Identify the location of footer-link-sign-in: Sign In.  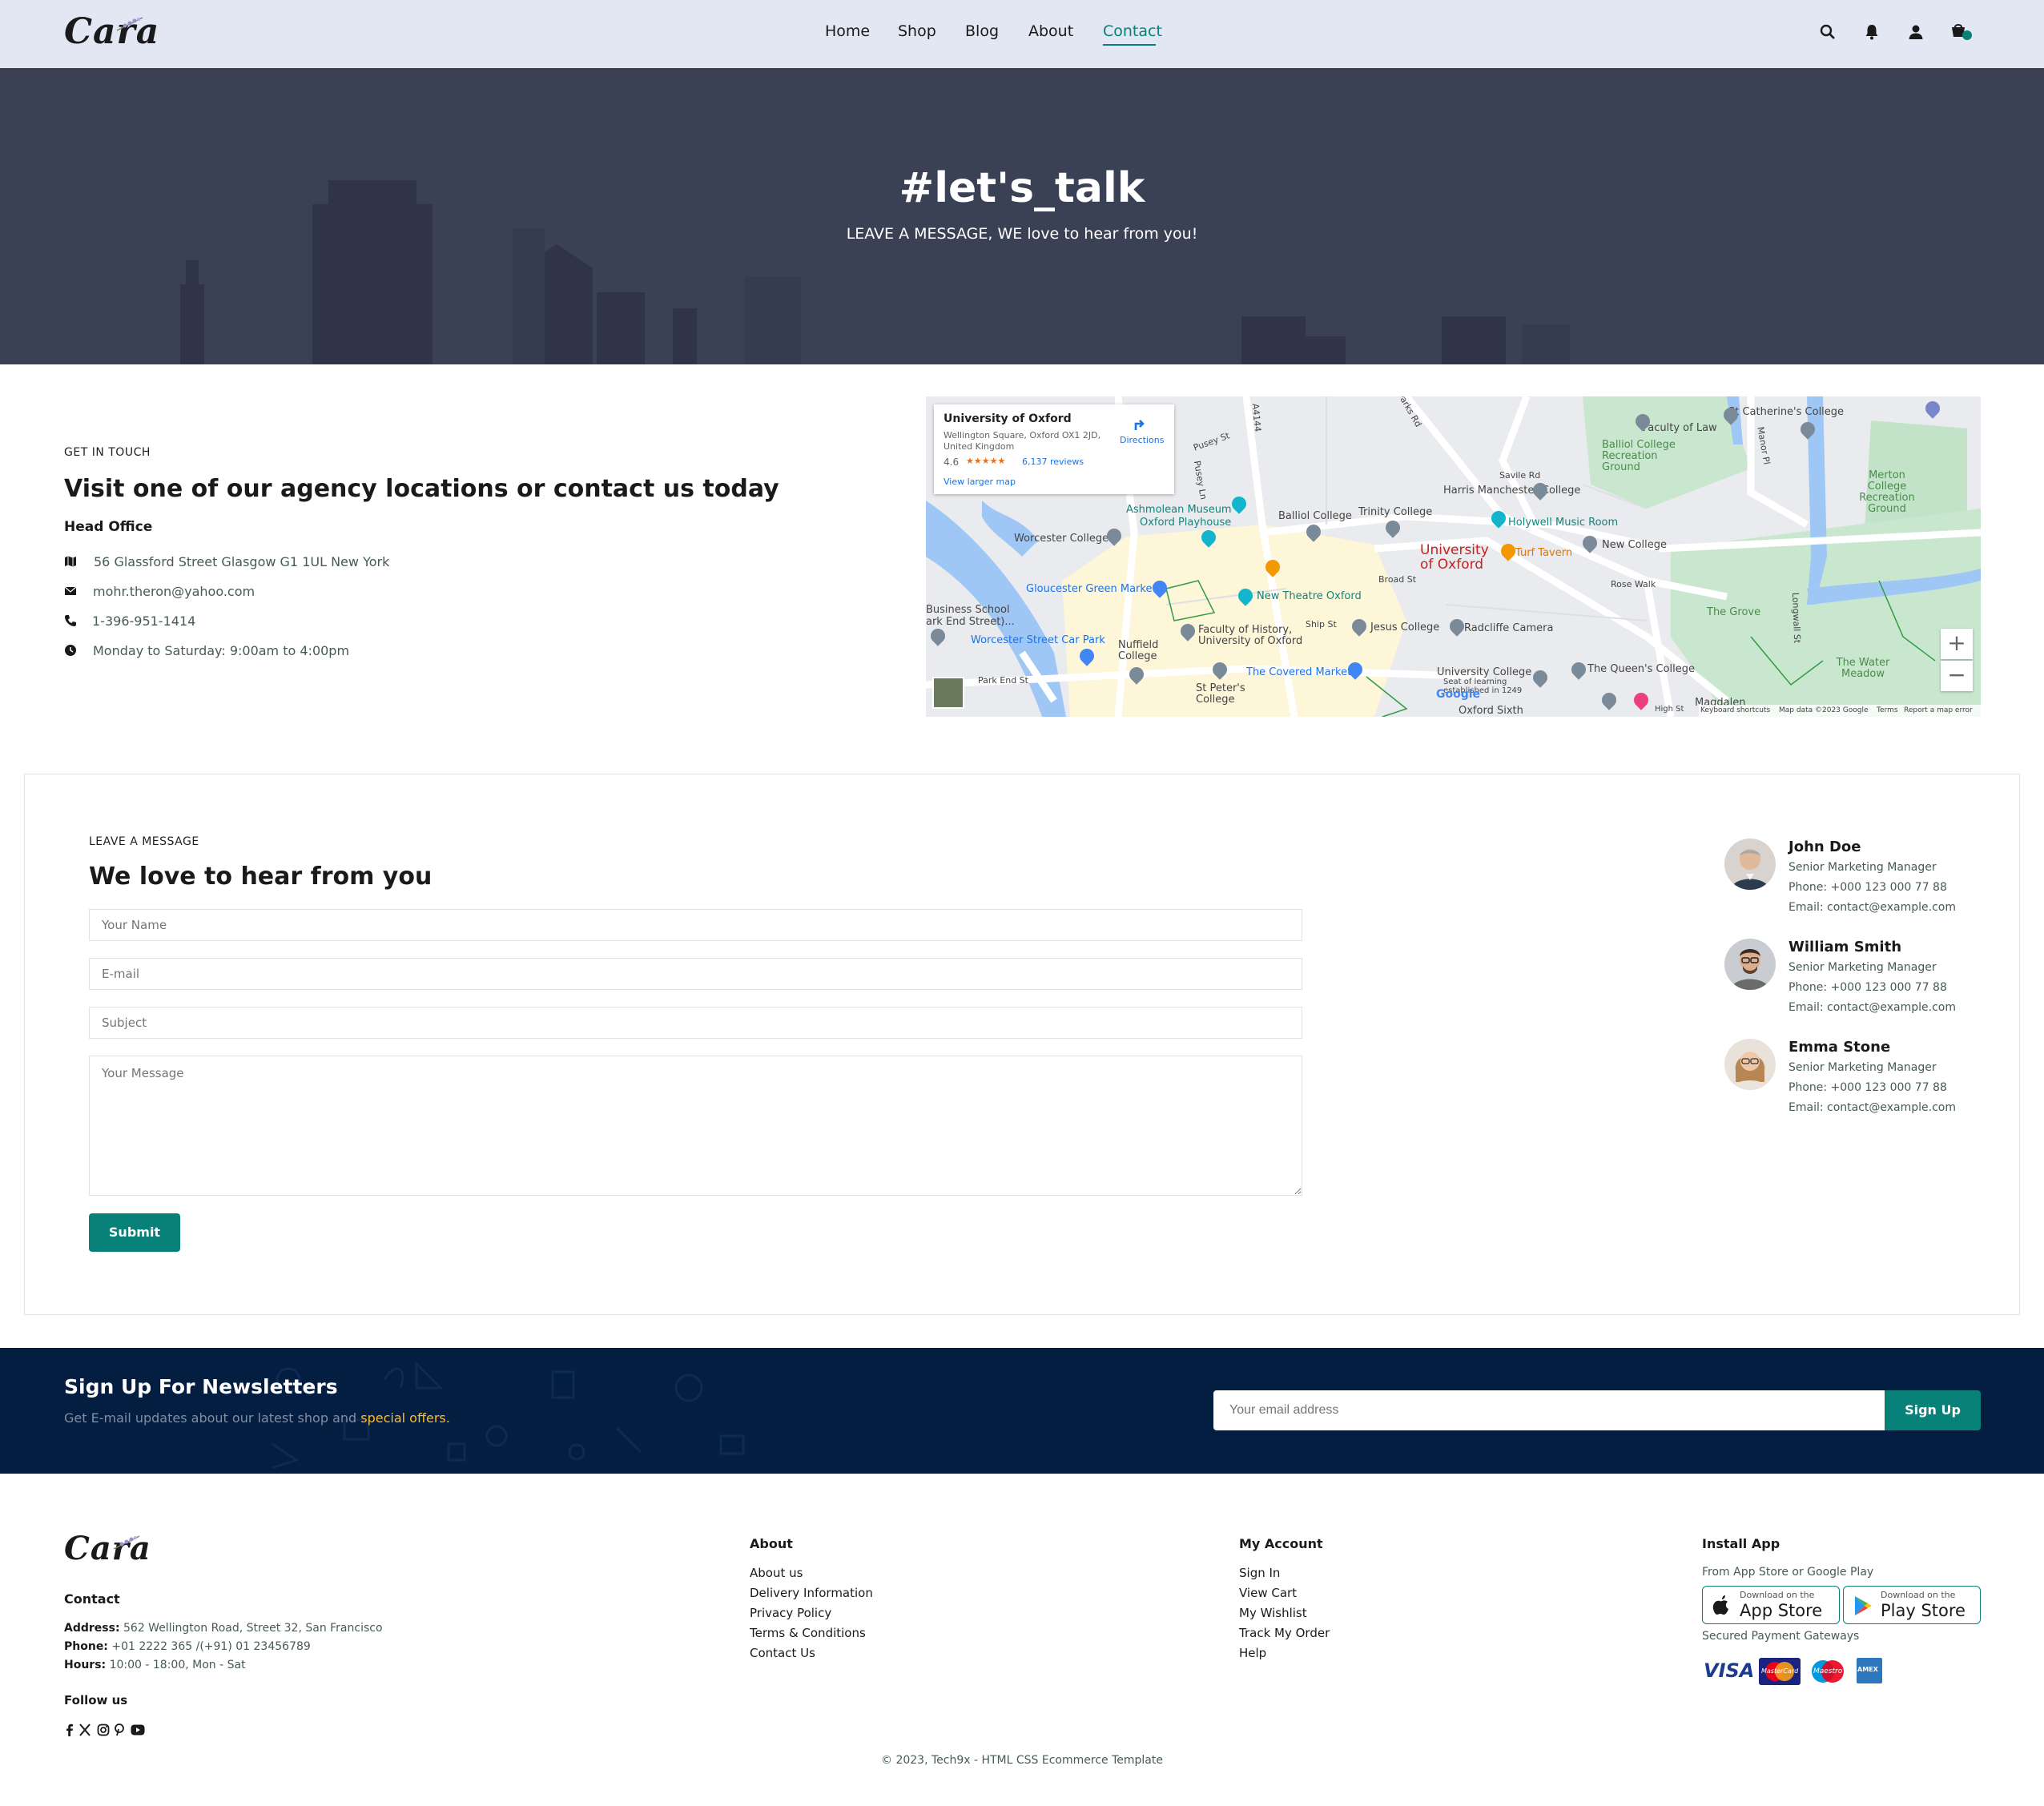
(1259, 1573).